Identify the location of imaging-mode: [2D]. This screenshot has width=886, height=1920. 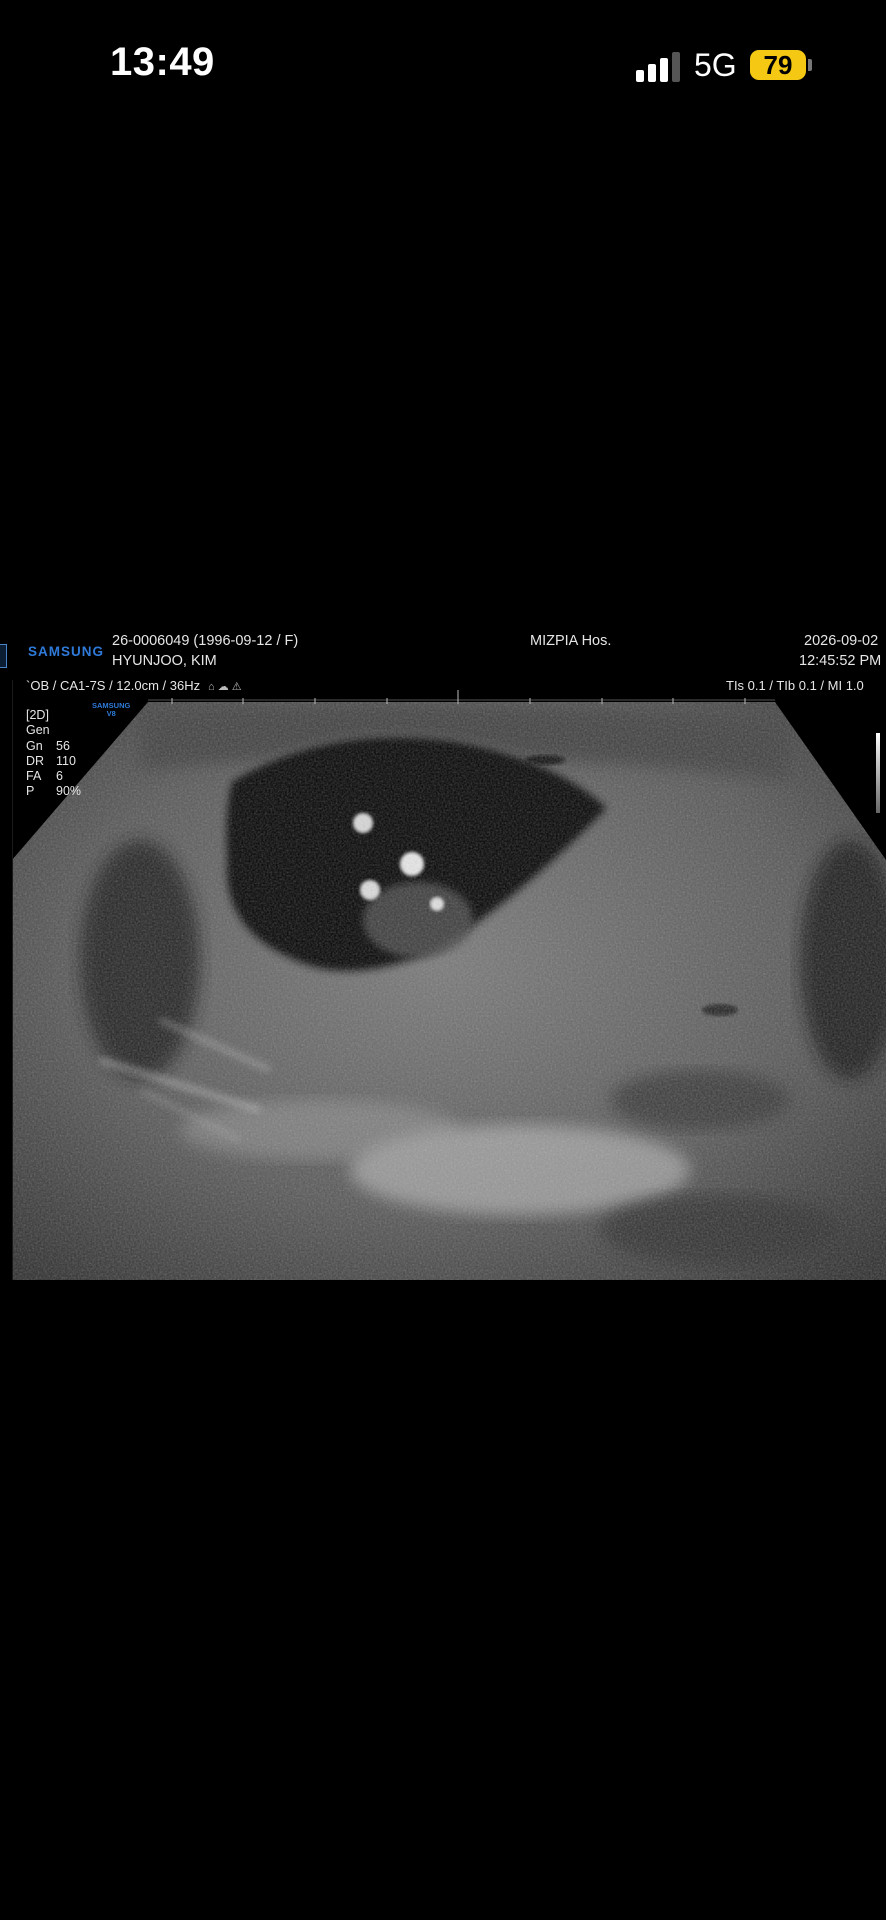
(37, 715).